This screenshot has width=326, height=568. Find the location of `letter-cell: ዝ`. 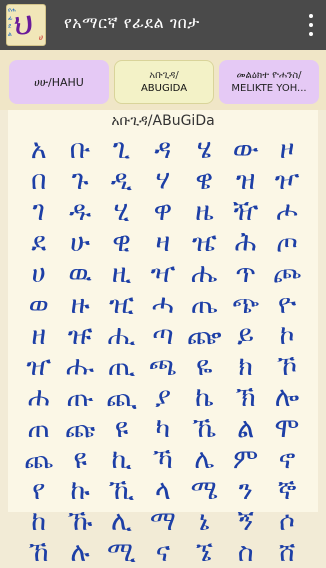

letter-cell: ዝ is located at coordinates (245, 180).